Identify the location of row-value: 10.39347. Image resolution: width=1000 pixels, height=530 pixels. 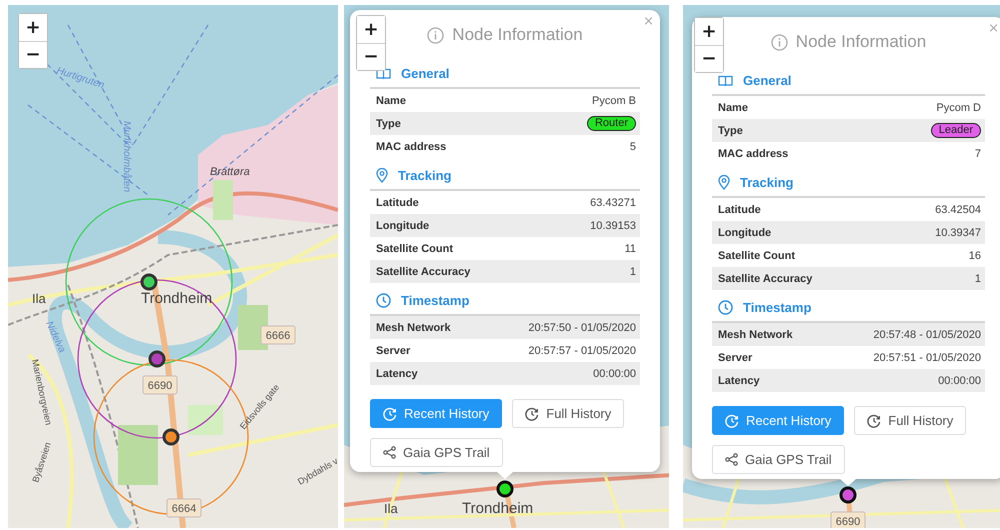
(958, 232).